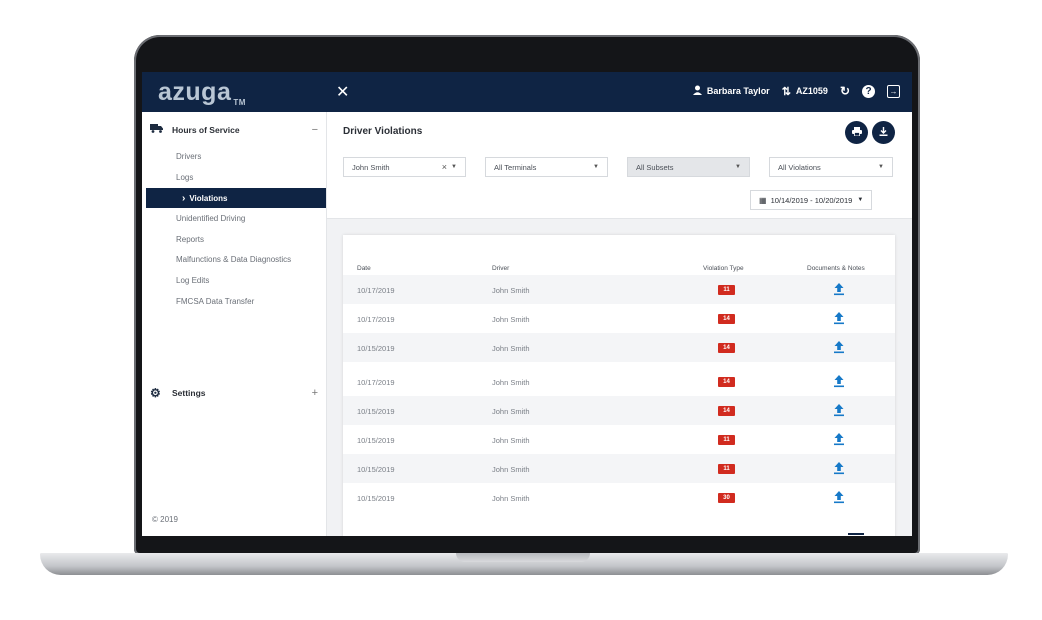  Describe the element at coordinates (184, 198) in the screenshot. I see `chevron-right-icon: ›` at that location.